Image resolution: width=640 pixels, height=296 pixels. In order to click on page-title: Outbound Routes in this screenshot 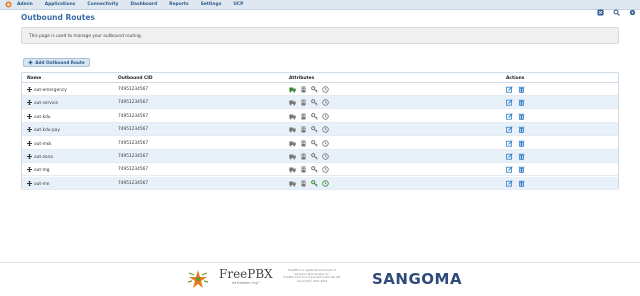, I will do `click(58, 17)`.